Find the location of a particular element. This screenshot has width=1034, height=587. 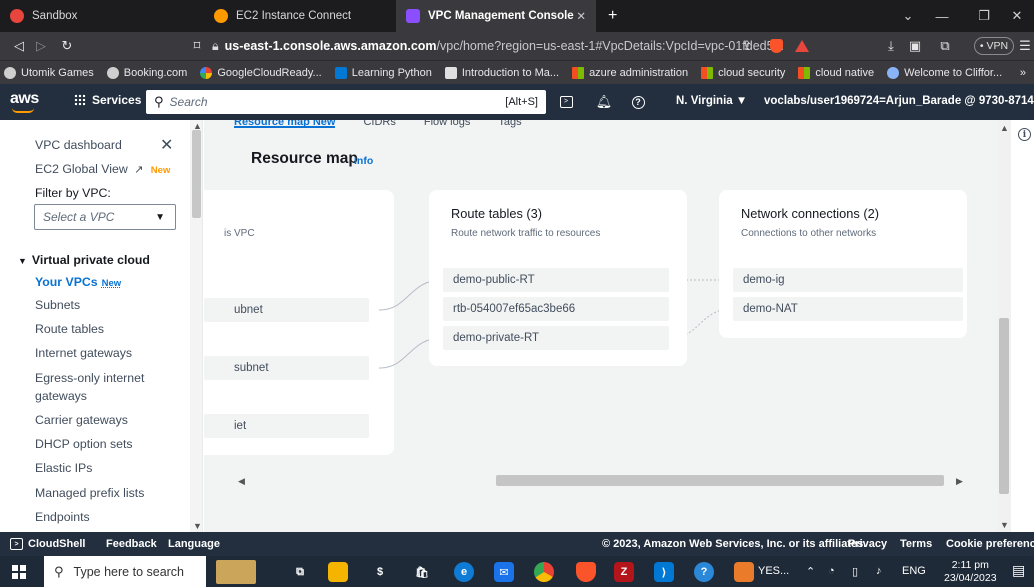

services-menu-button: Services is located at coordinates (107, 100).